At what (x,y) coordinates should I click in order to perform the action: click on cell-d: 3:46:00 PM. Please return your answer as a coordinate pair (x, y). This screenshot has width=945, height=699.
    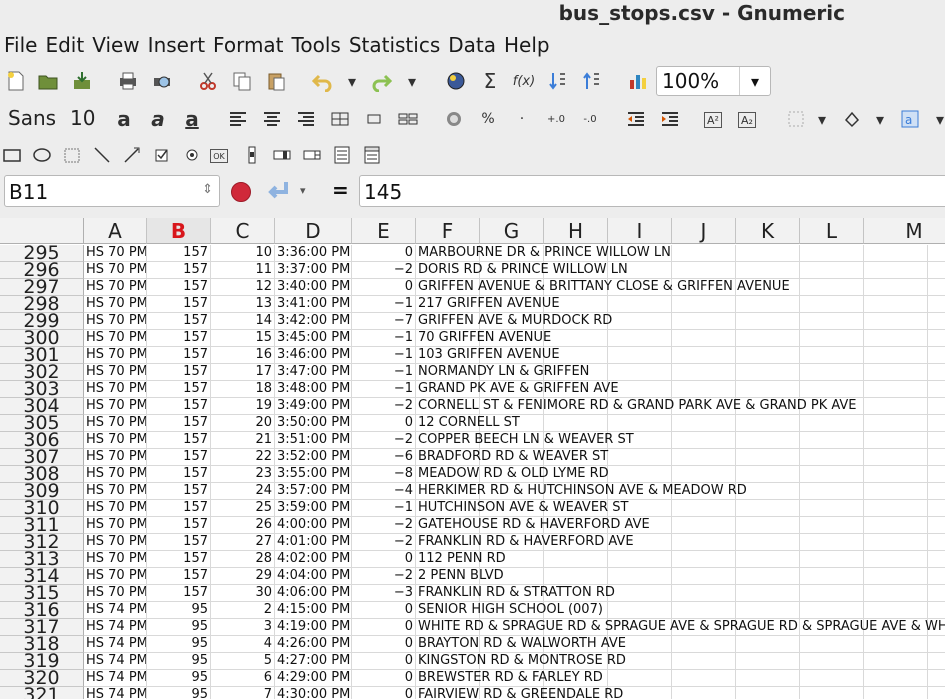
    Looking at the image, I should click on (313, 355).